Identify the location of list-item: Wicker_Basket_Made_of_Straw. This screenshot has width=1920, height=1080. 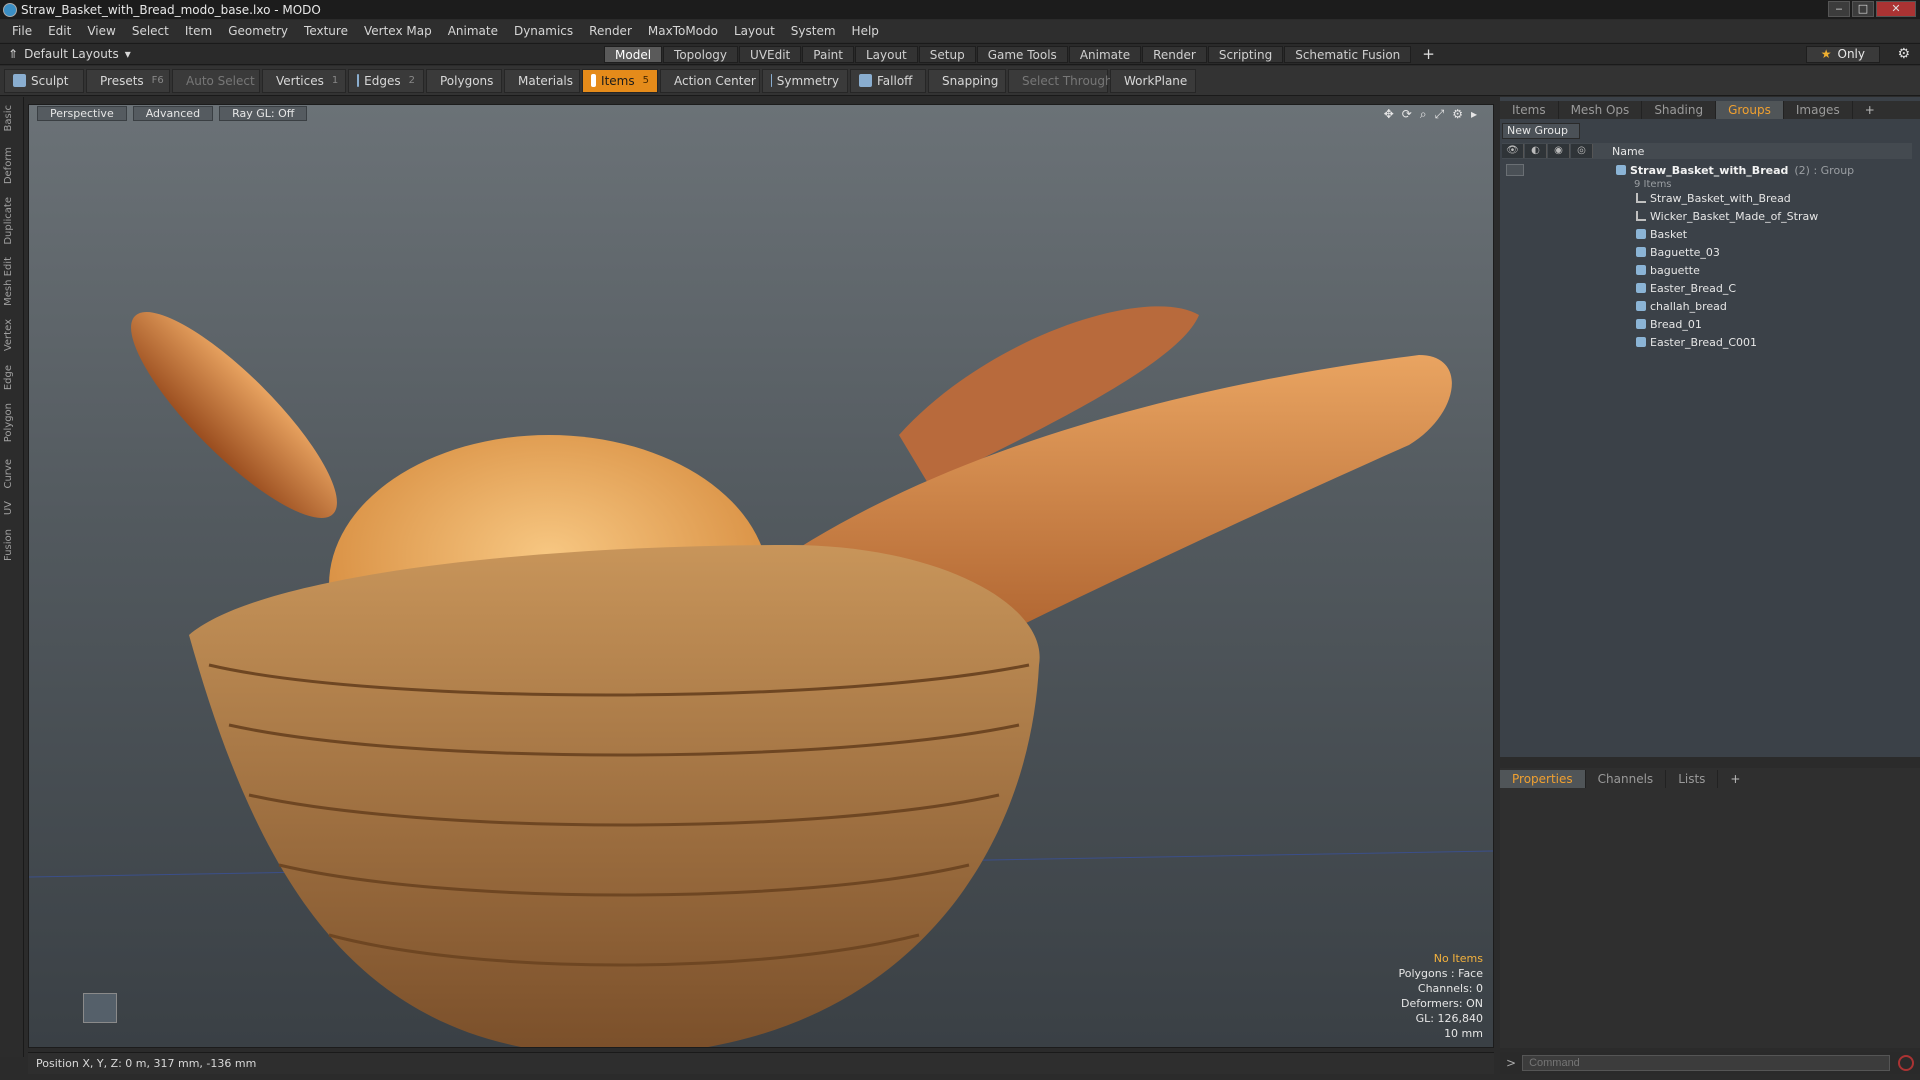
(1707, 216).